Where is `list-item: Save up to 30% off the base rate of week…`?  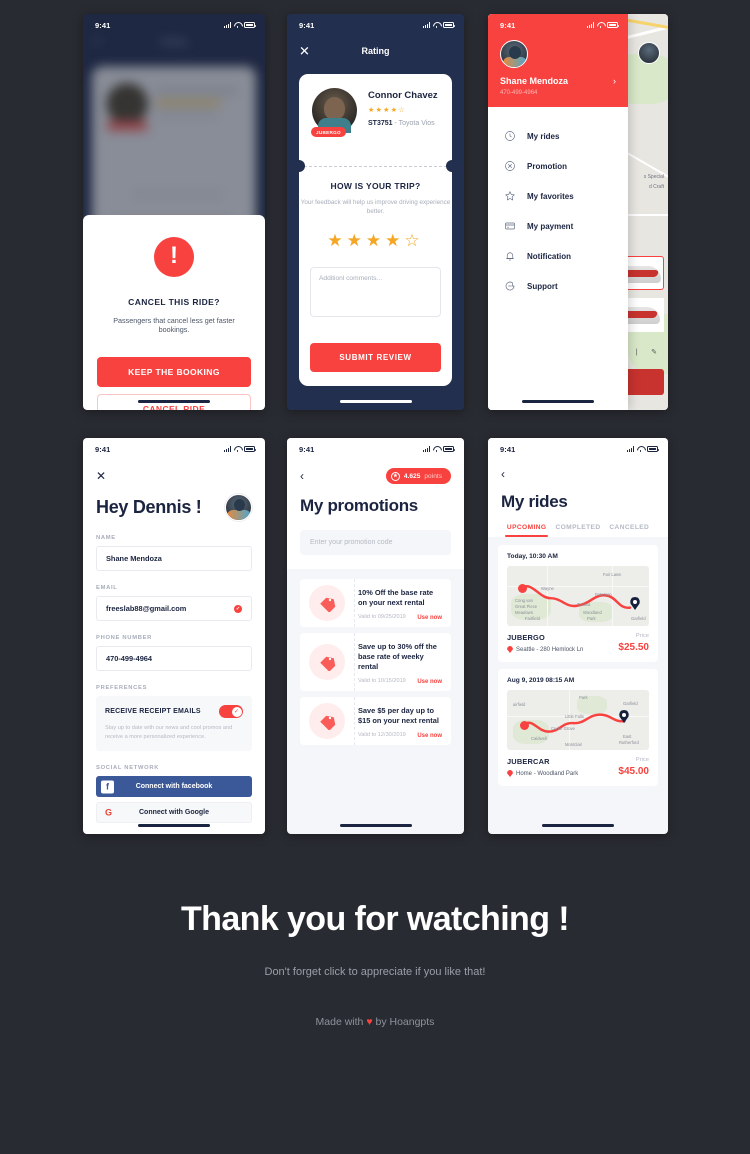 list-item: Save up to 30% off the base rate of week… is located at coordinates (375, 661).